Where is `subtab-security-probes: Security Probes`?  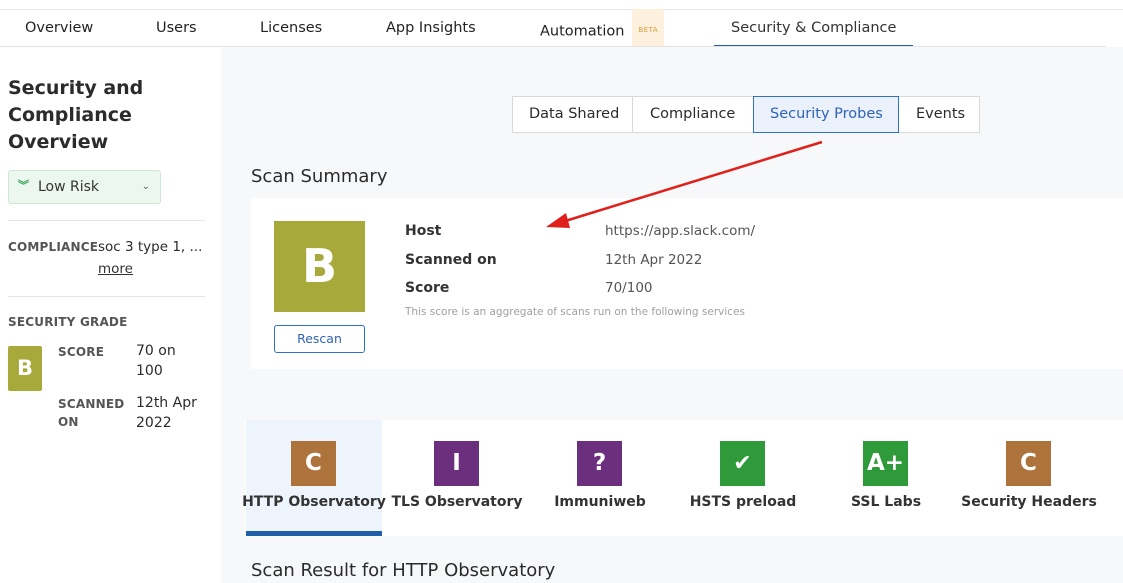
subtab-security-probes: Security Probes is located at coordinates (826, 114).